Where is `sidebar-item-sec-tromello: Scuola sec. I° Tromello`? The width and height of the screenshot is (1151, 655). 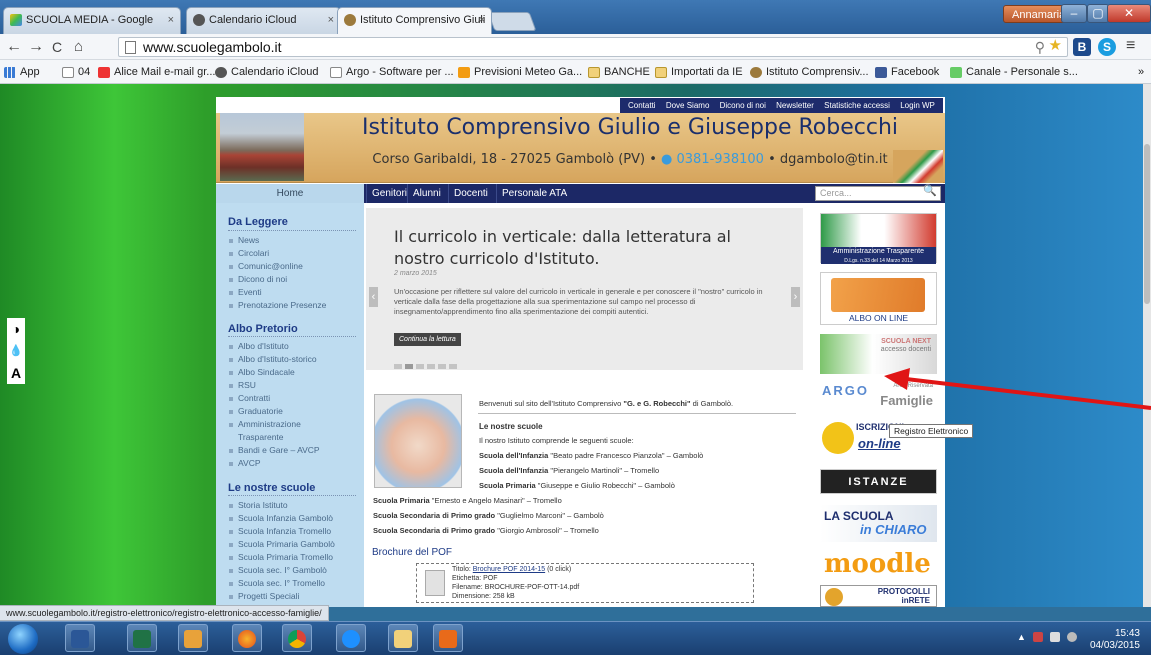
sidebar-item-sec-tromello: Scuola sec. I° Tromello is located at coordinates (277, 583).